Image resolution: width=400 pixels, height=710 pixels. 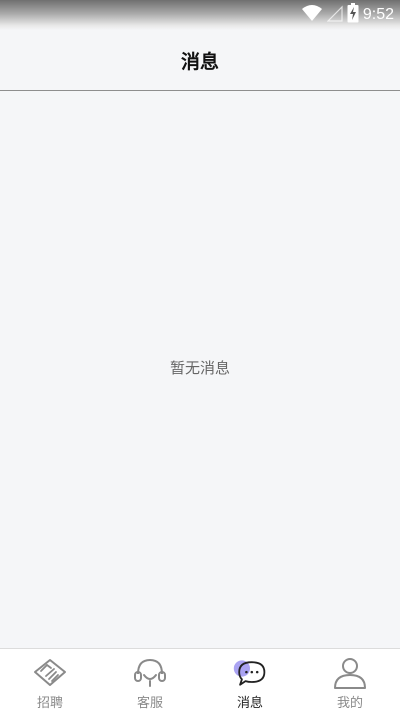 What do you see at coordinates (249, 703) in the screenshot?
I see `tab-label-messages: 消息` at bounding box center [249, 703].